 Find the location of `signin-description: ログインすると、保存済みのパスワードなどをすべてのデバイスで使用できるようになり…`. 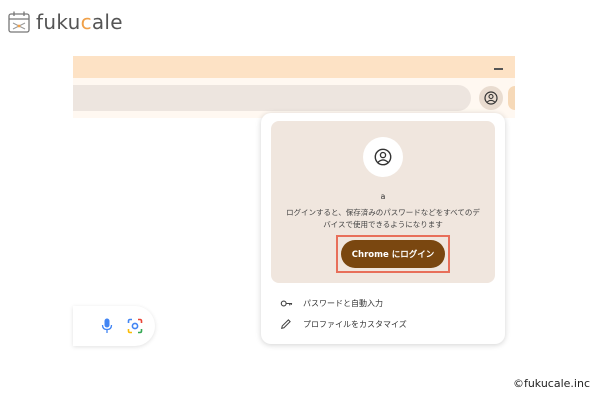

signin-description: ログインすると、保存済みのパスワードなどをすべてのデバイスで使用できるようになり… is located at coordinates (383, 218).